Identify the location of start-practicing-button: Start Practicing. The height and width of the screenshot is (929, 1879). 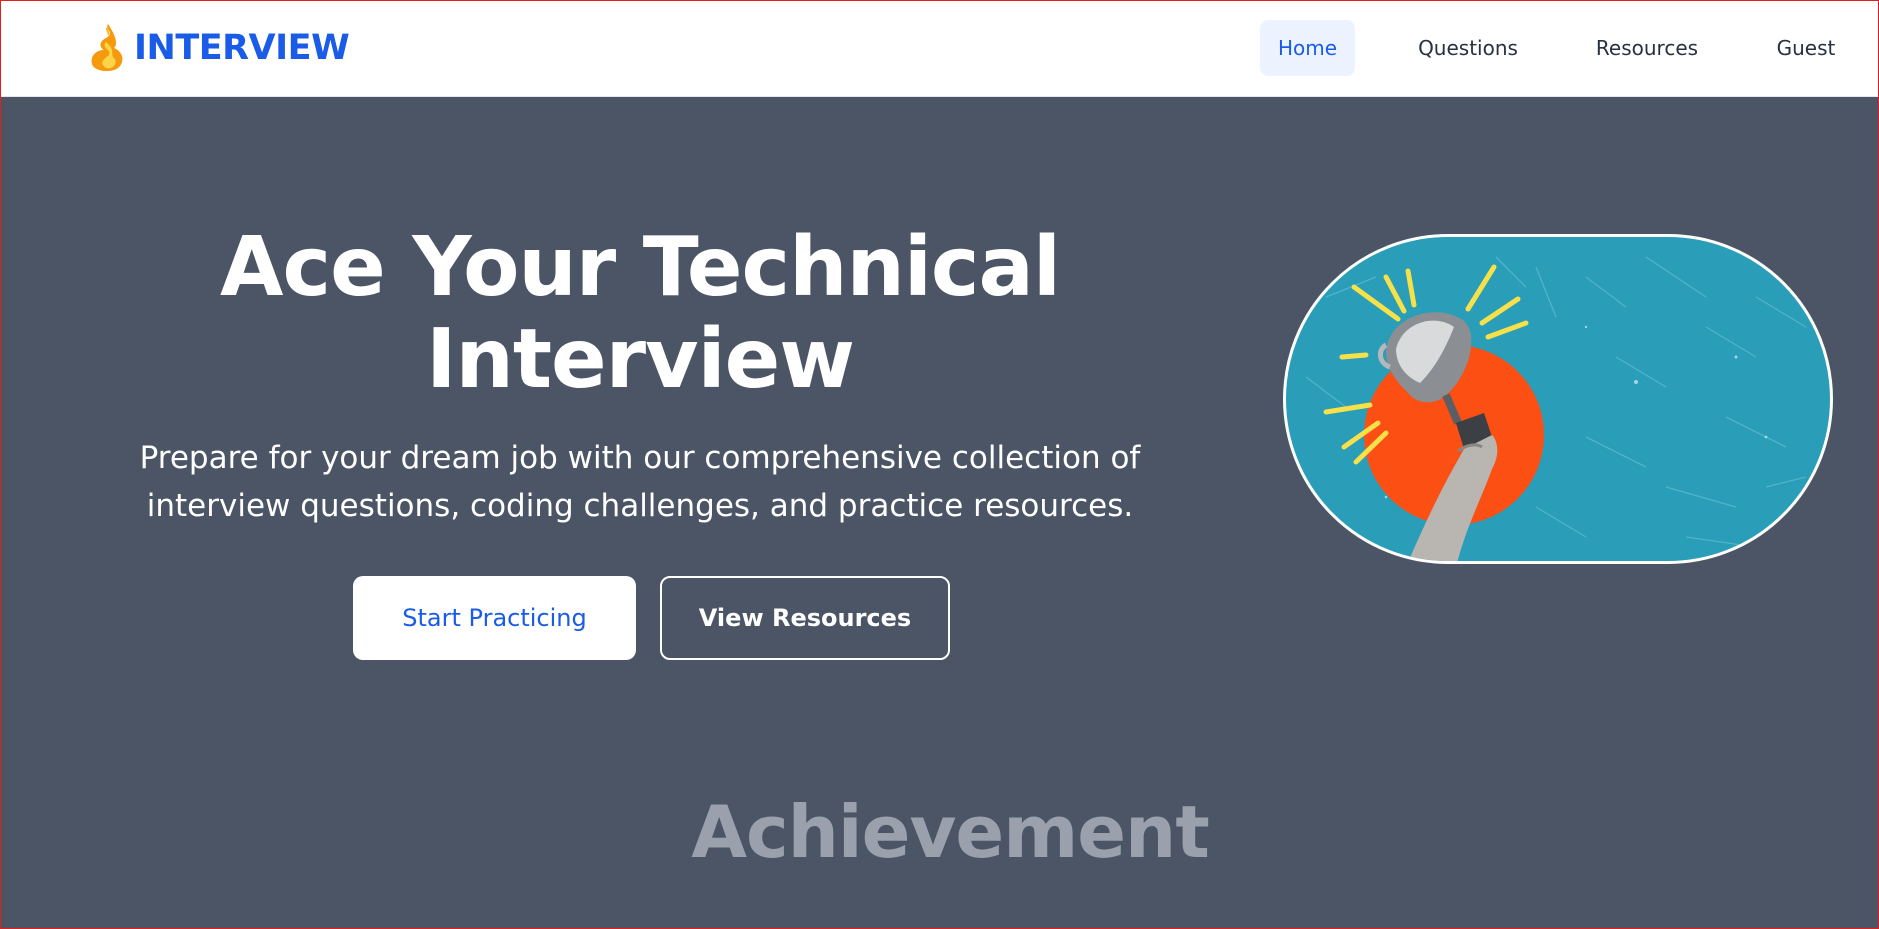
(494, 618).